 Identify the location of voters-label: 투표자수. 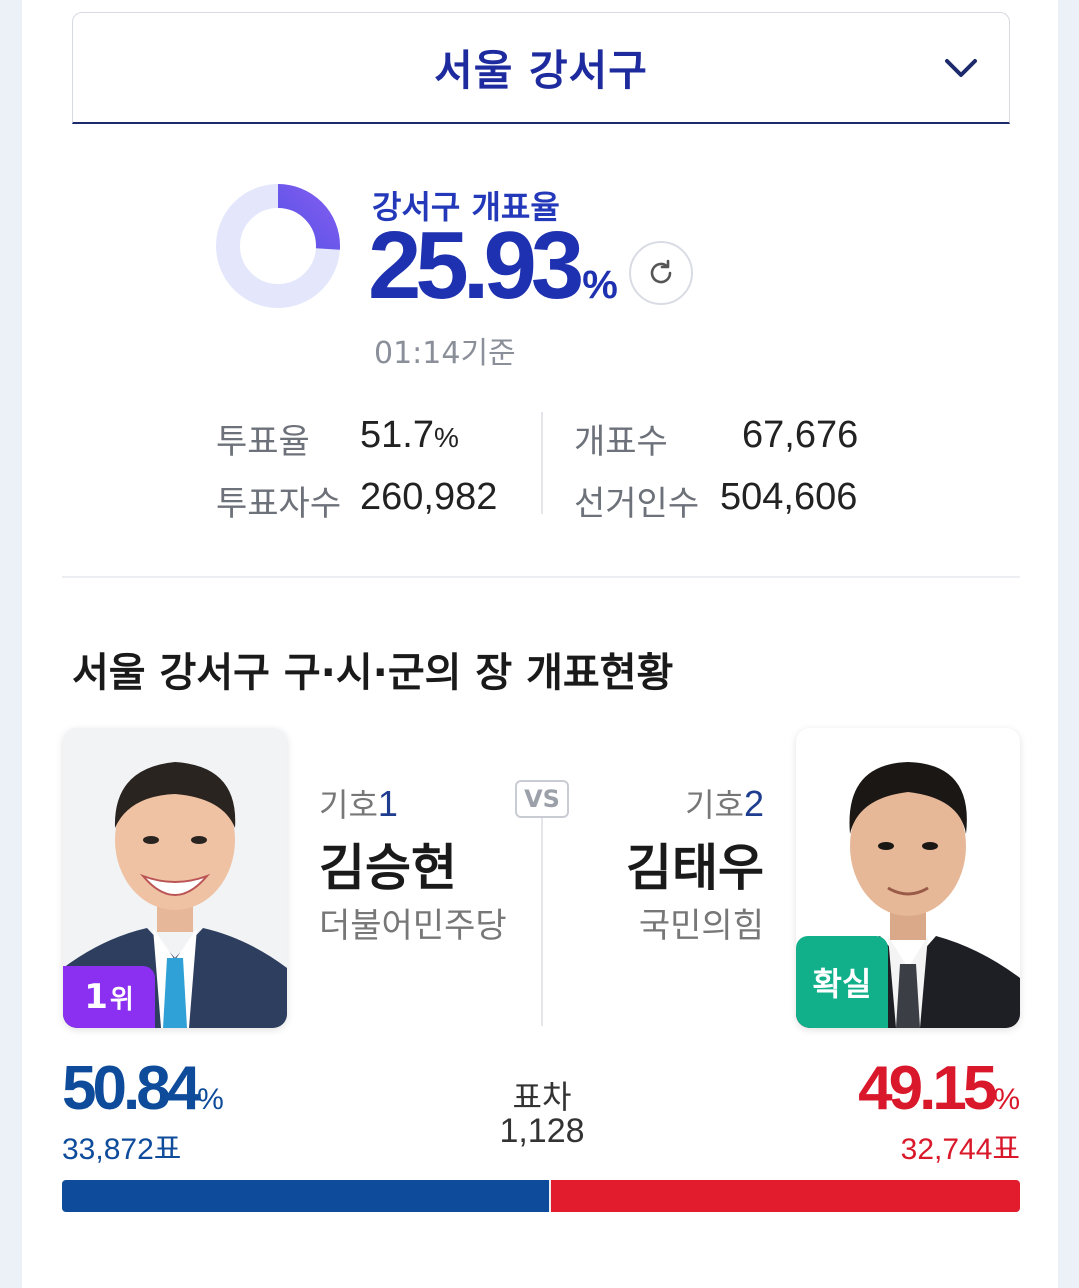
(279, 504).